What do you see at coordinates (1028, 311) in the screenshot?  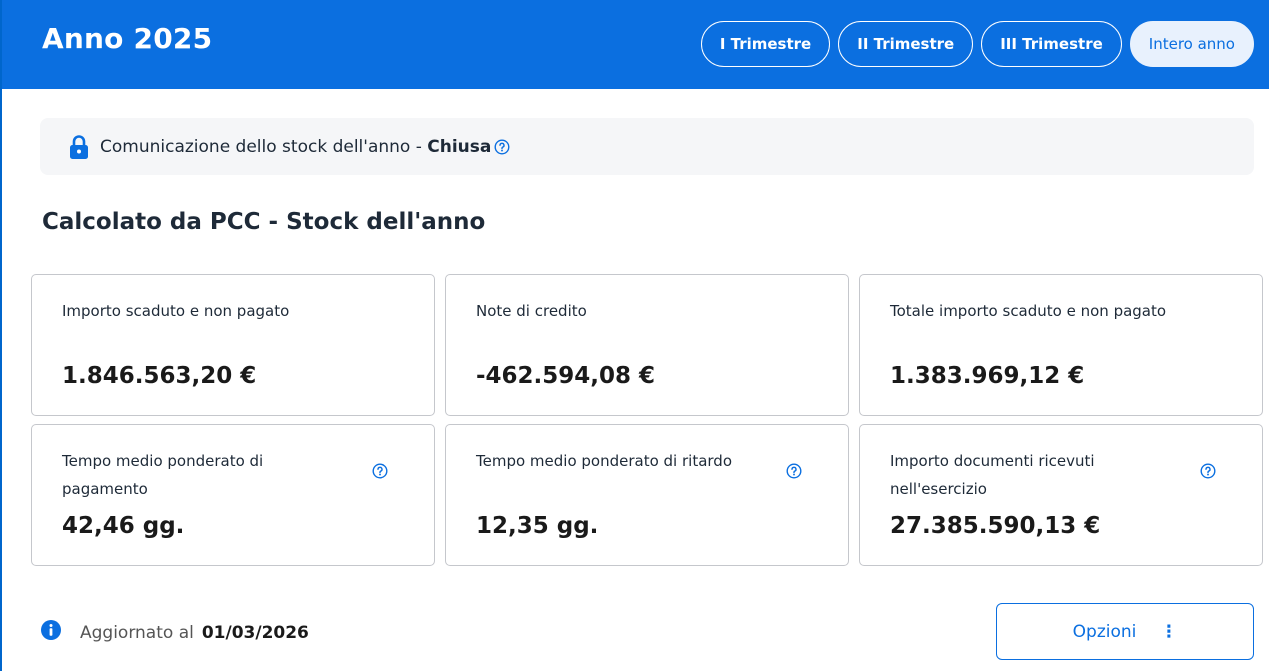 I see `card-label: Totale importo scaduto e non pagato` at bounding box center [1028, 311].